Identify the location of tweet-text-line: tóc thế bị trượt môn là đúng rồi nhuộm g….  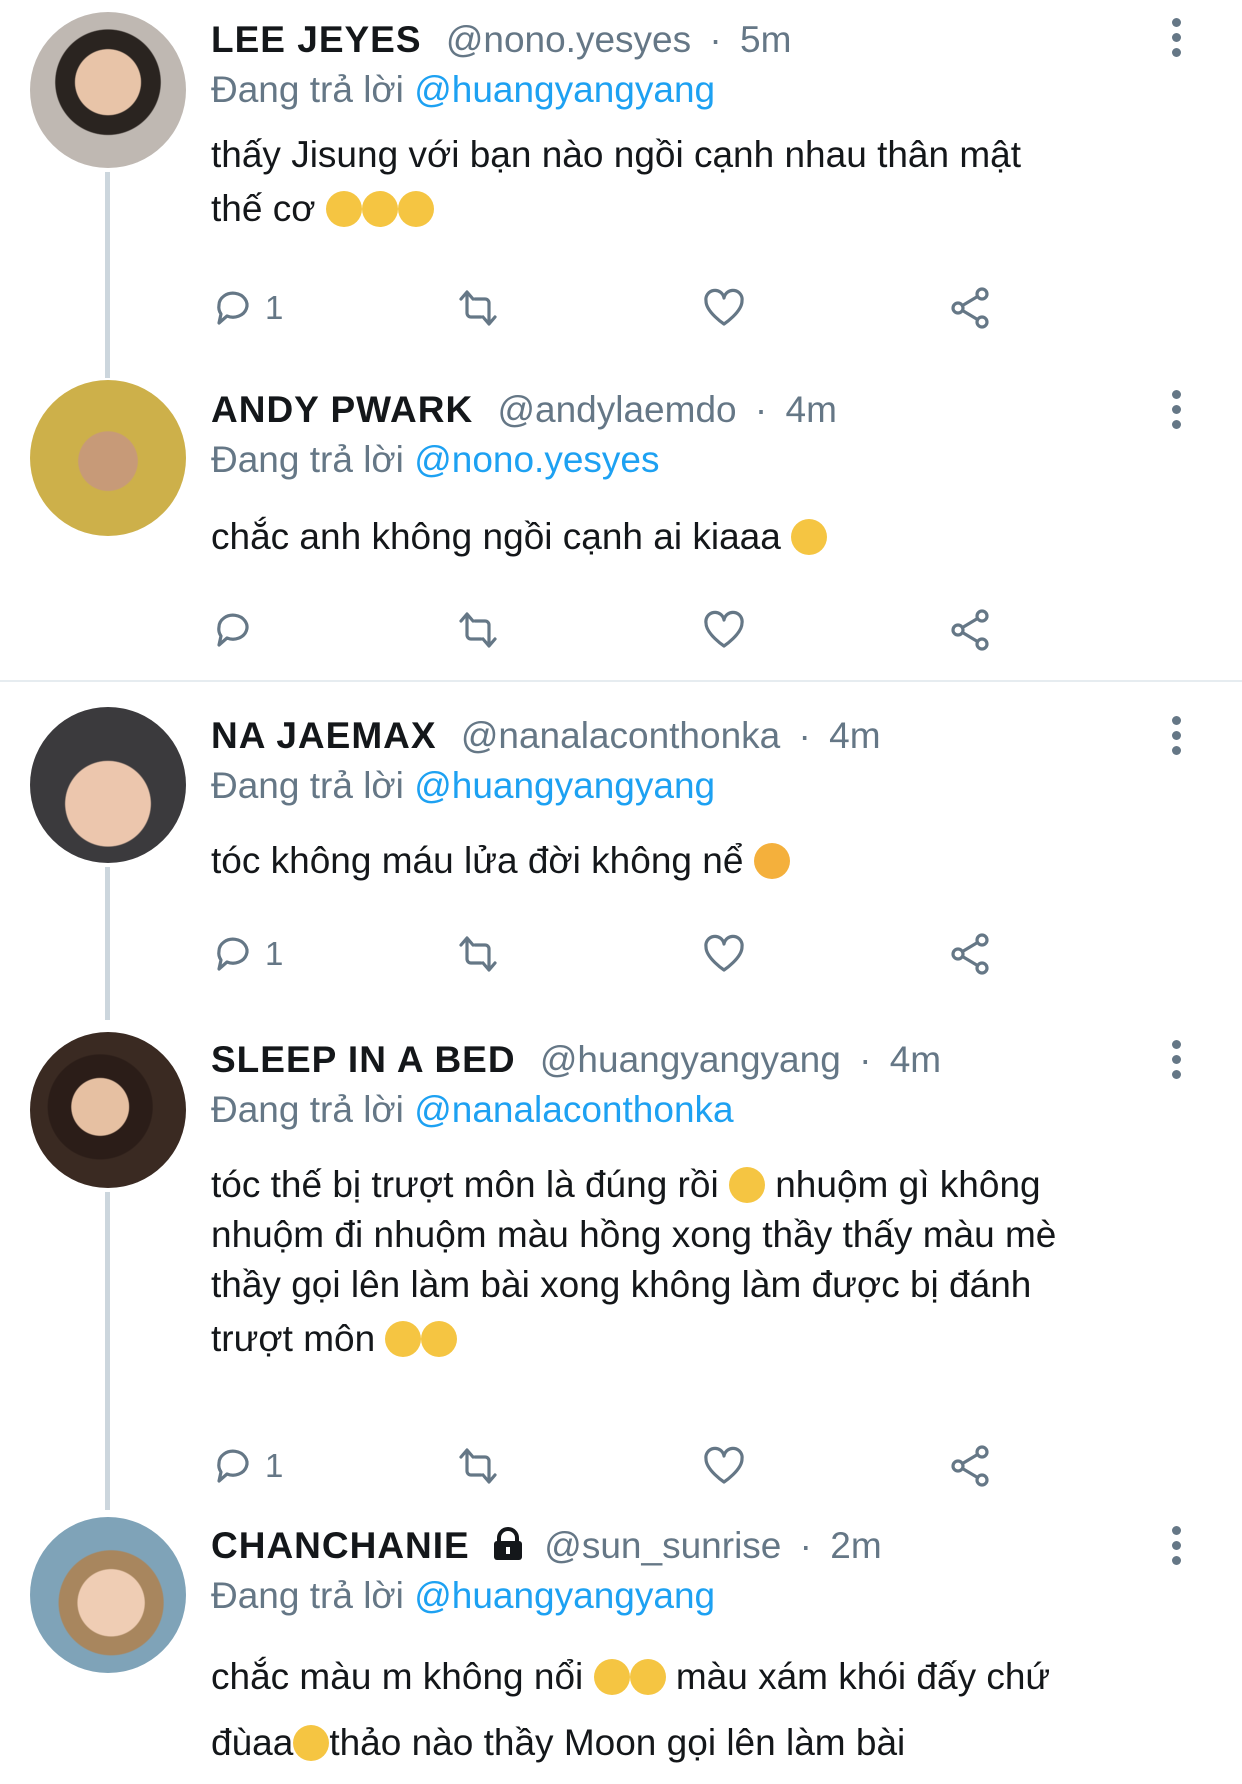
(691, 1185).